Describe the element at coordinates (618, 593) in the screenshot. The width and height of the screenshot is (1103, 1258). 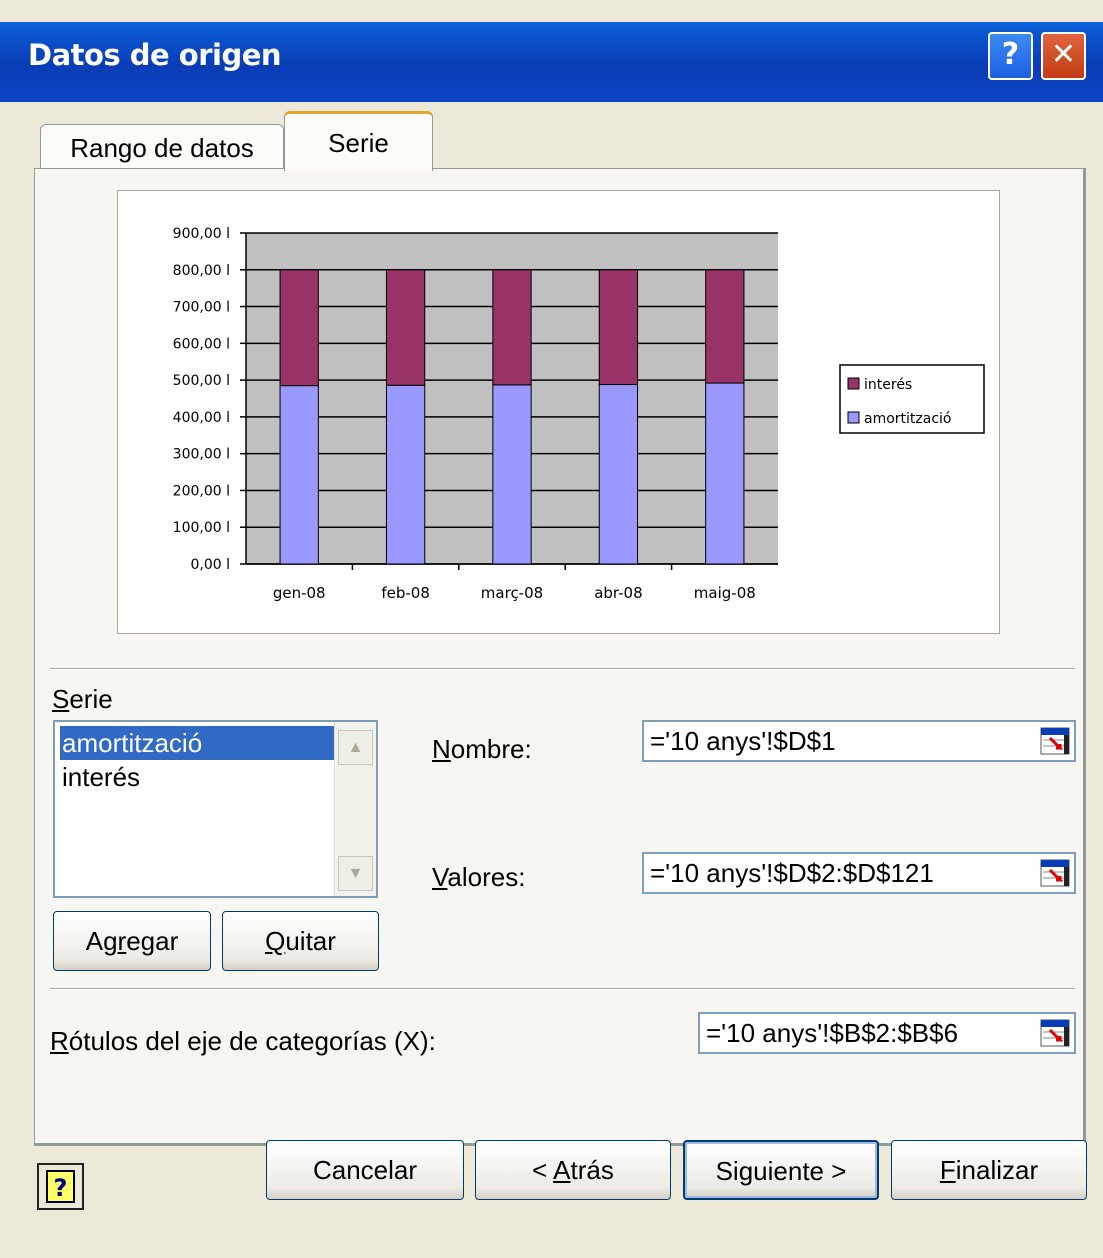
I see `x-tick-label: abr-08` at that location.